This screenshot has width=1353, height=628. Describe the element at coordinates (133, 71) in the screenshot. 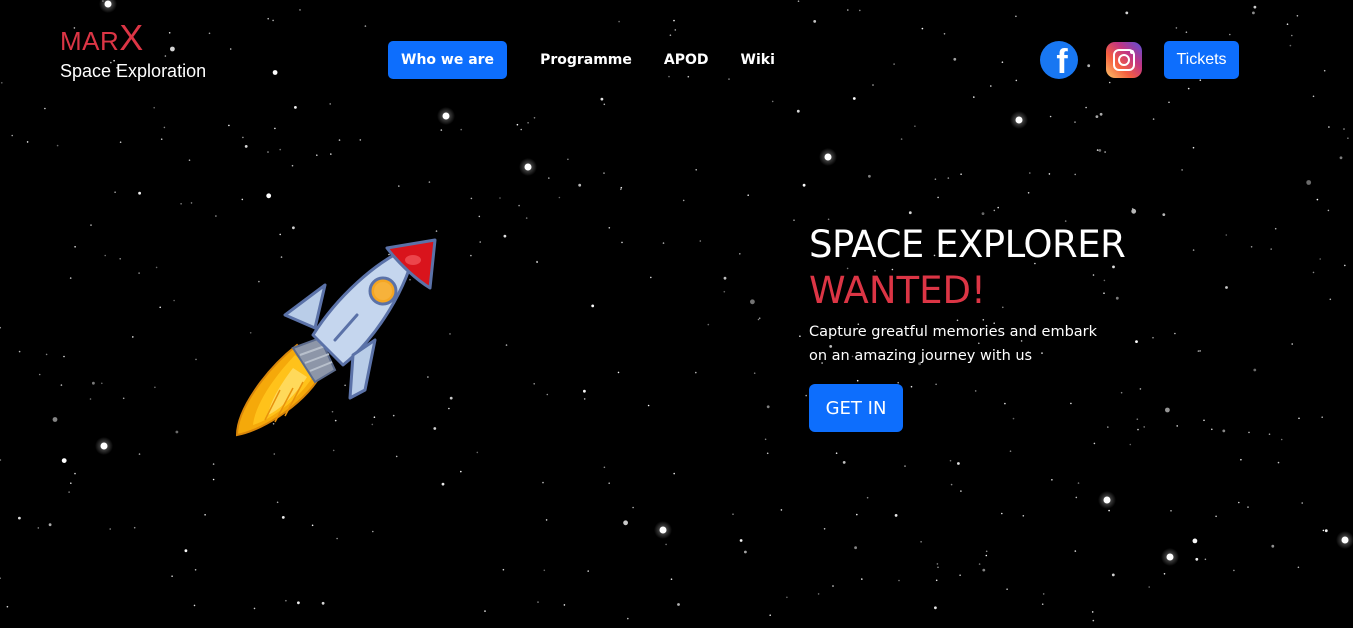

I see `brand-subtitle: Space Exploration` at that location.